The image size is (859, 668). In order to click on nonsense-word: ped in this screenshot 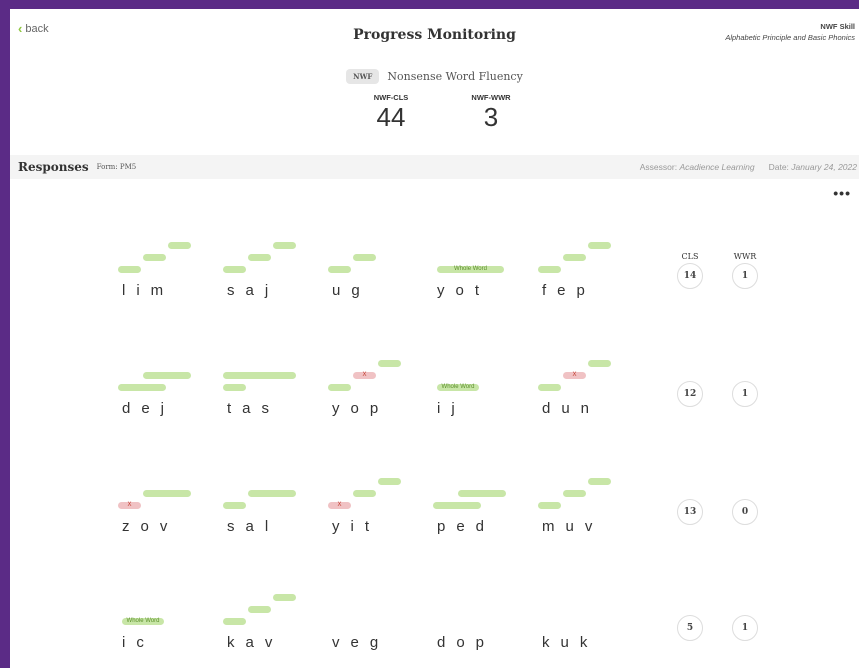, I will do `click(490, 505)`.